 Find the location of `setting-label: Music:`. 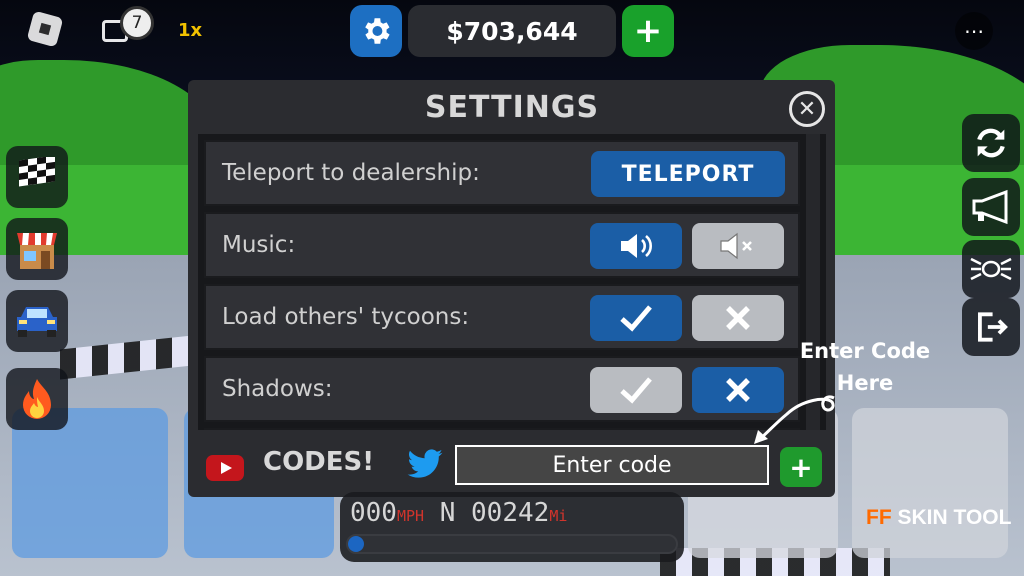

setting-label: Music: is located at coordinates (259, 245).